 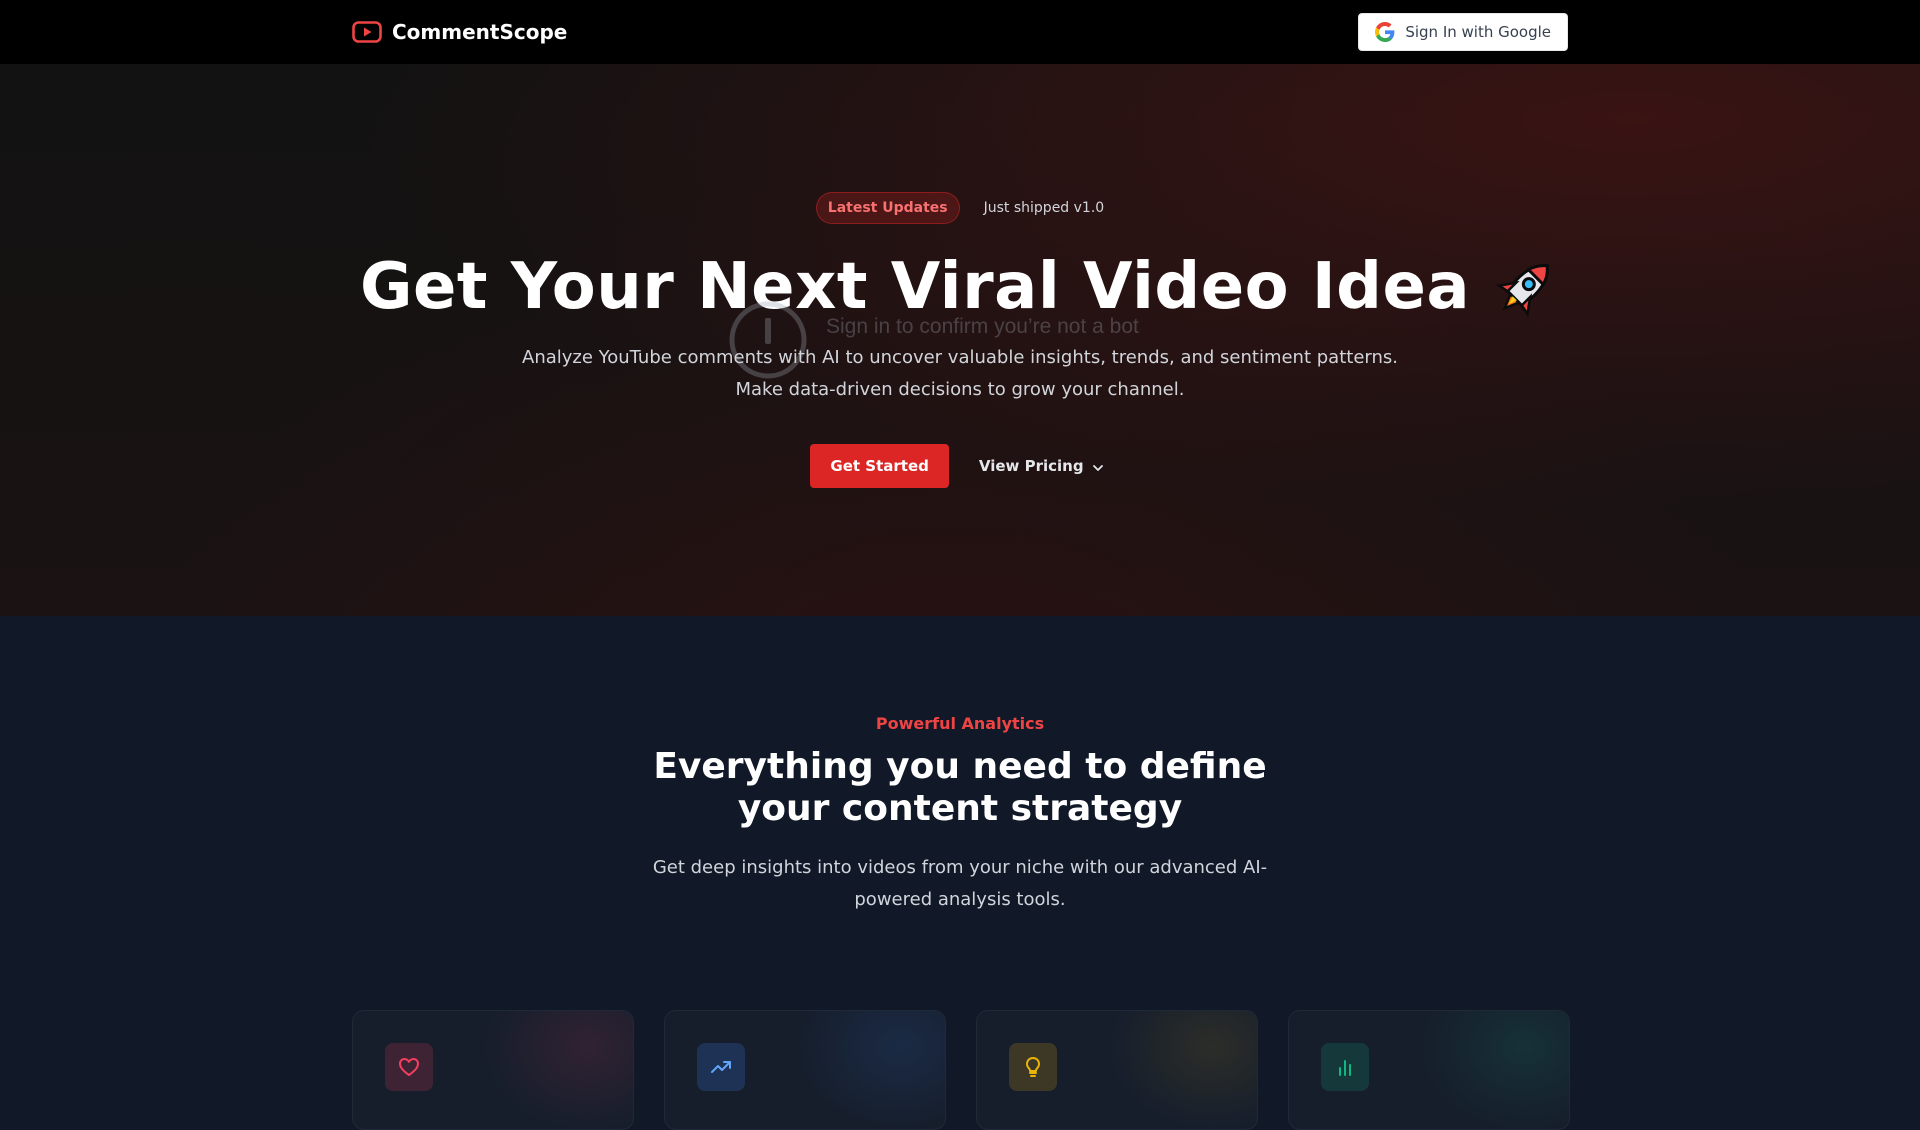 I want to click on google-logo-icon, so click(x=1385, y=32).